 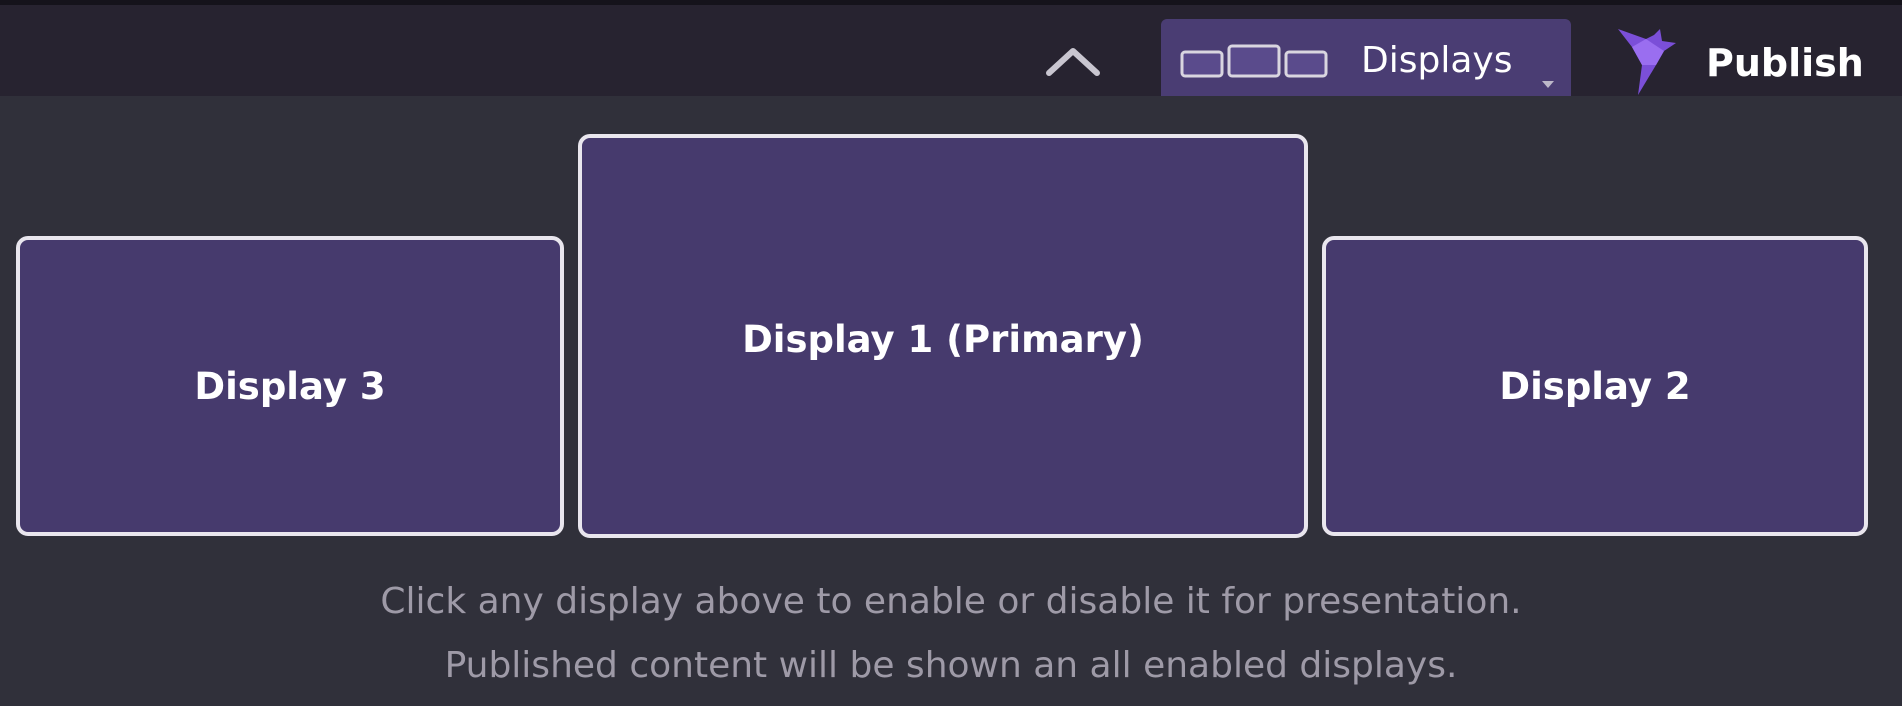 I want to click on publish-button: Publish, so click(x=1756, y=61).